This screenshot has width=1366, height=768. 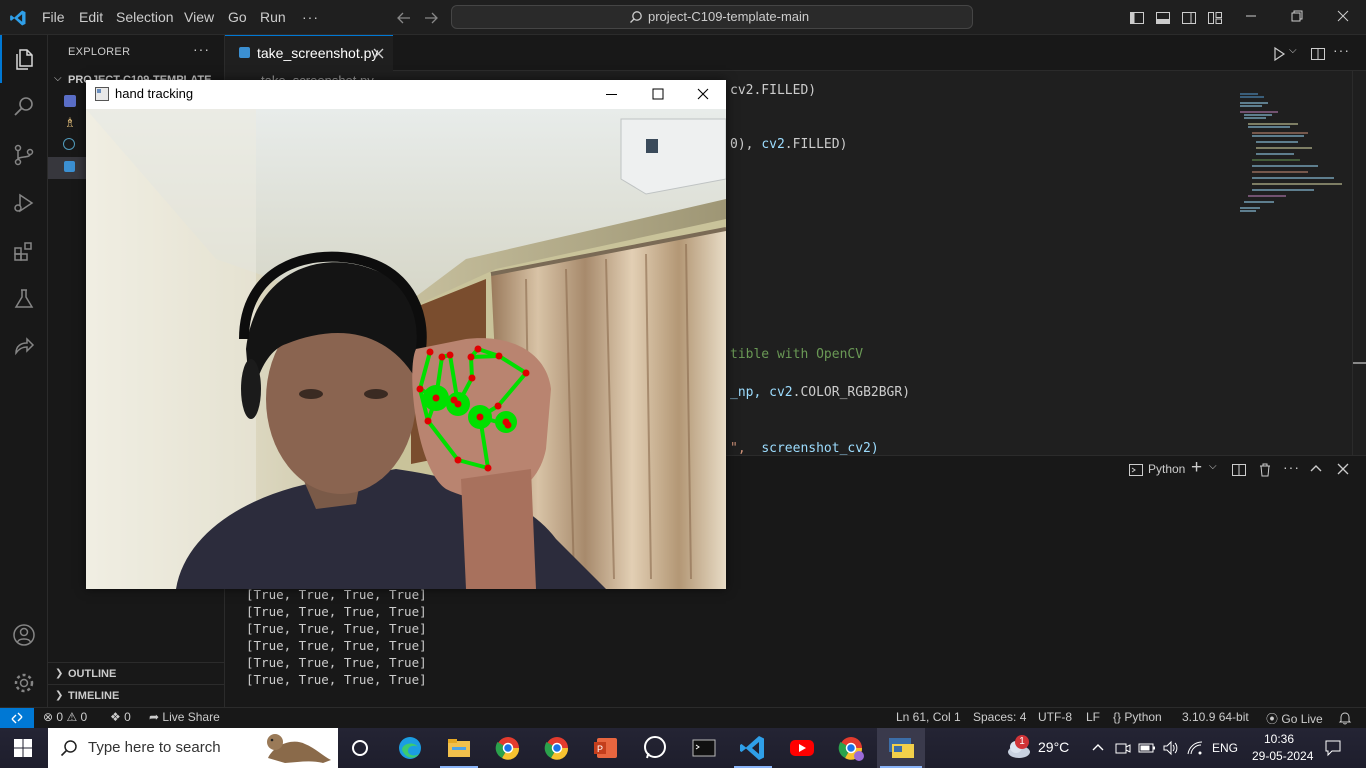 What do you see at coordinates (508, 748) in the screenshot?
I see `chrome-profile-icon` at bounding box center [508, 748].